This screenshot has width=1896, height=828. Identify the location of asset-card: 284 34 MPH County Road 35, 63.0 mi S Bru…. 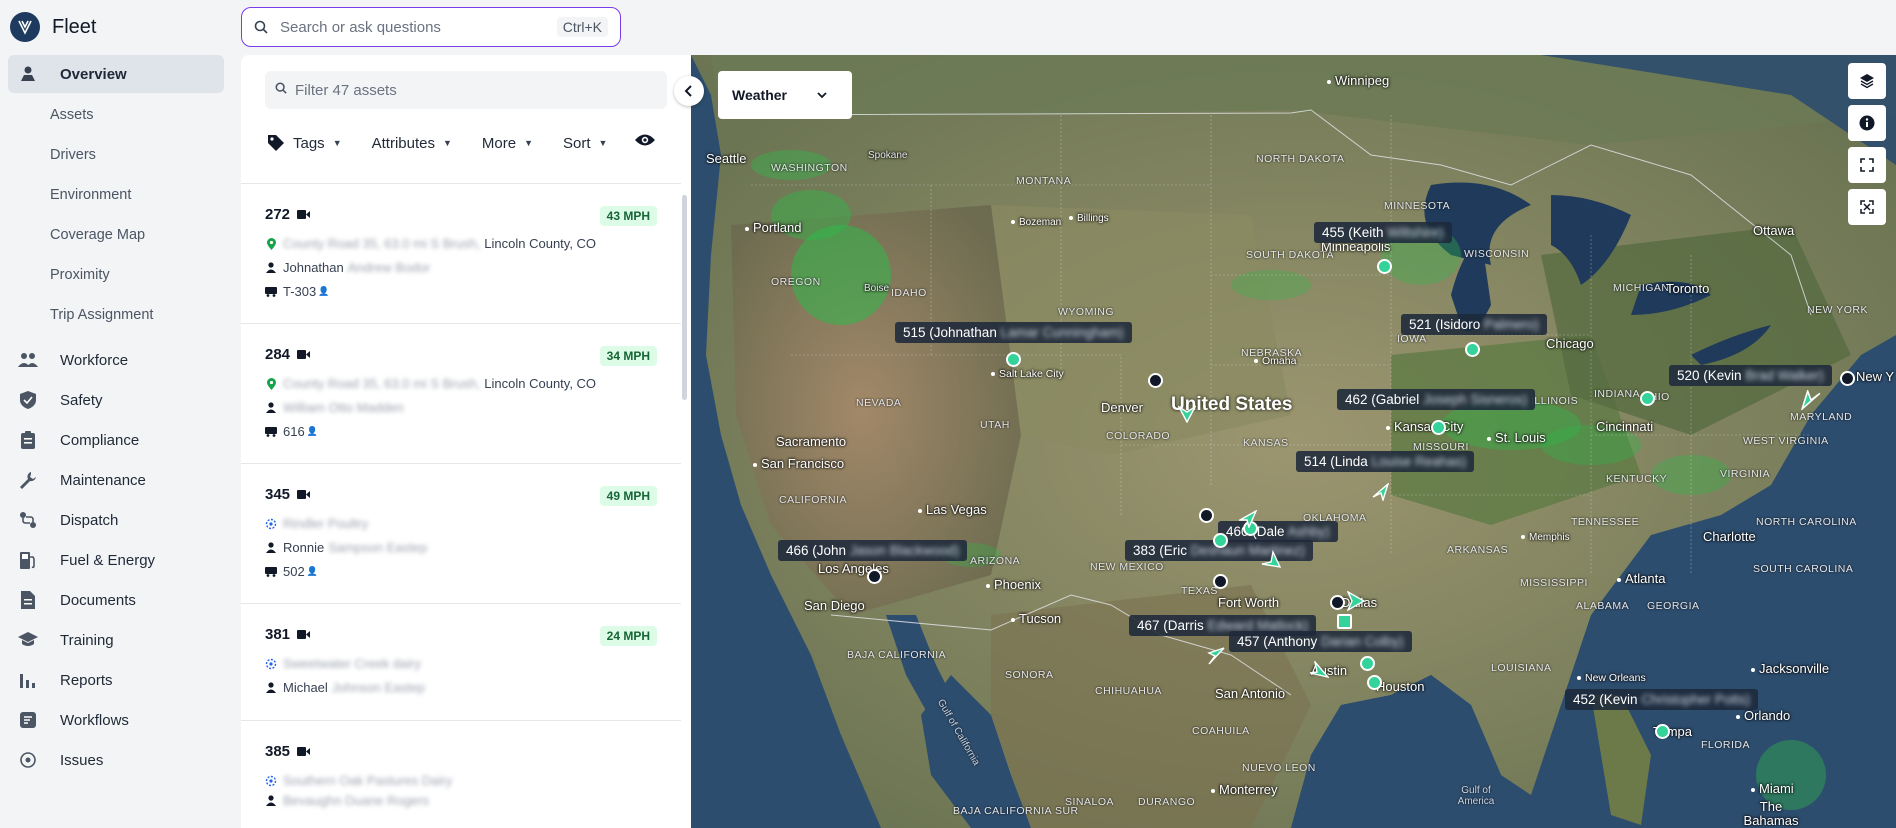
(461, 394).